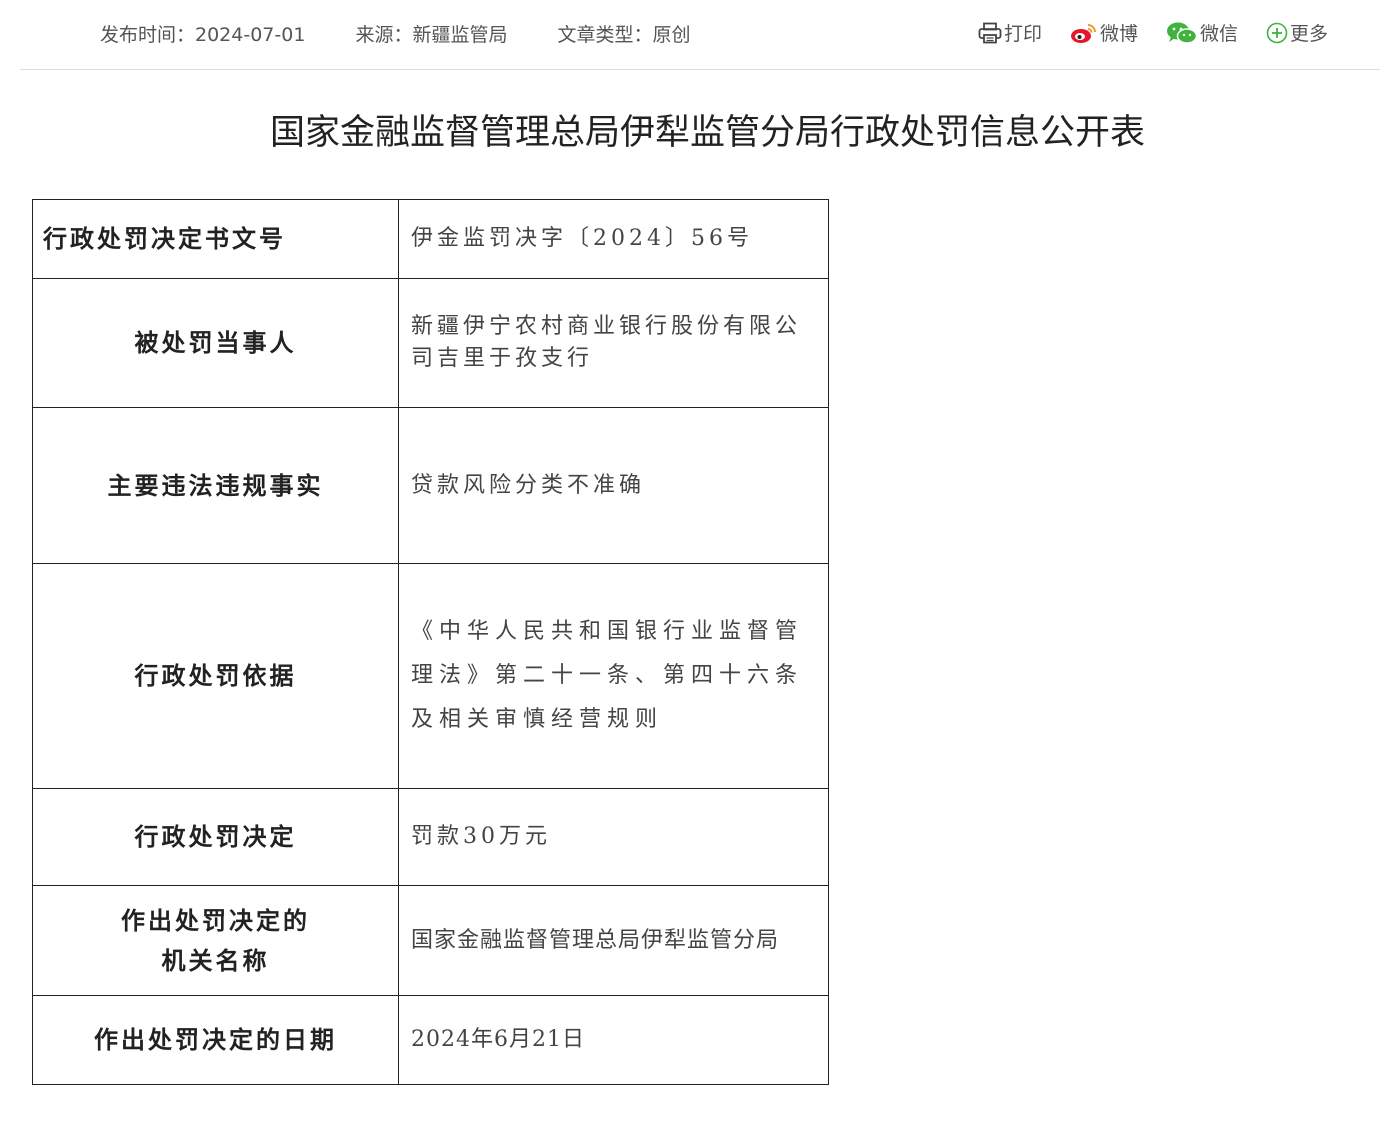  What do you see at coordinates (1118, 34) in the screenshot?
I see `weibo-label: 微博` at bounding box center [1118, 34].